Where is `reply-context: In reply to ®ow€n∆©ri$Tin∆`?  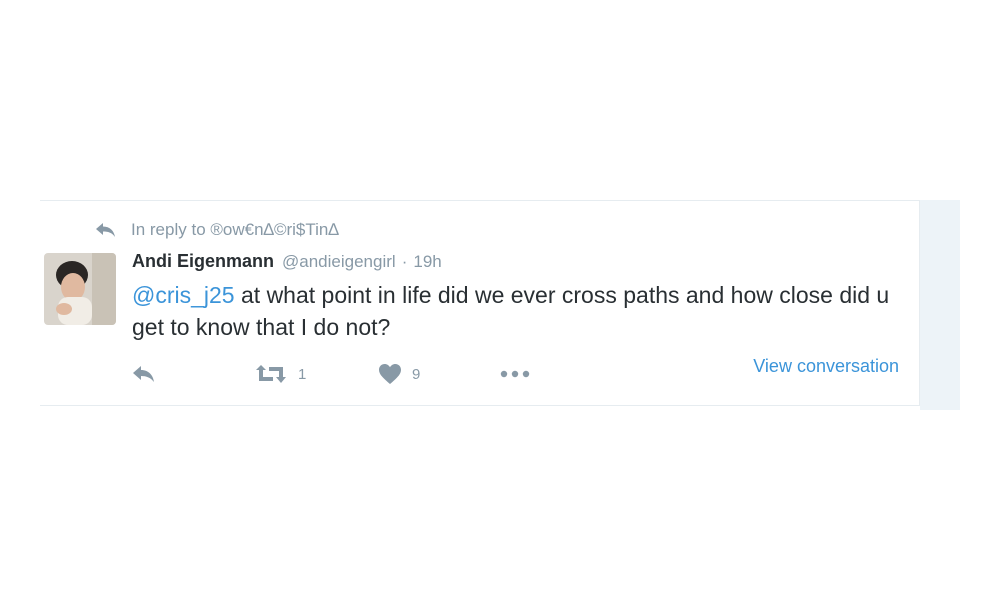 reply-context: In reply to ®ow€n∆©ri$Tin∆ is located at coordinates (217, 230).